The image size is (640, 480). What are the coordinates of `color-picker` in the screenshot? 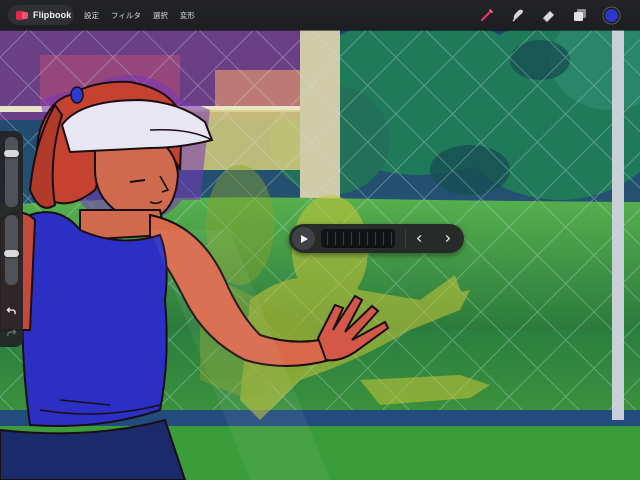 It's located at (611, 15).